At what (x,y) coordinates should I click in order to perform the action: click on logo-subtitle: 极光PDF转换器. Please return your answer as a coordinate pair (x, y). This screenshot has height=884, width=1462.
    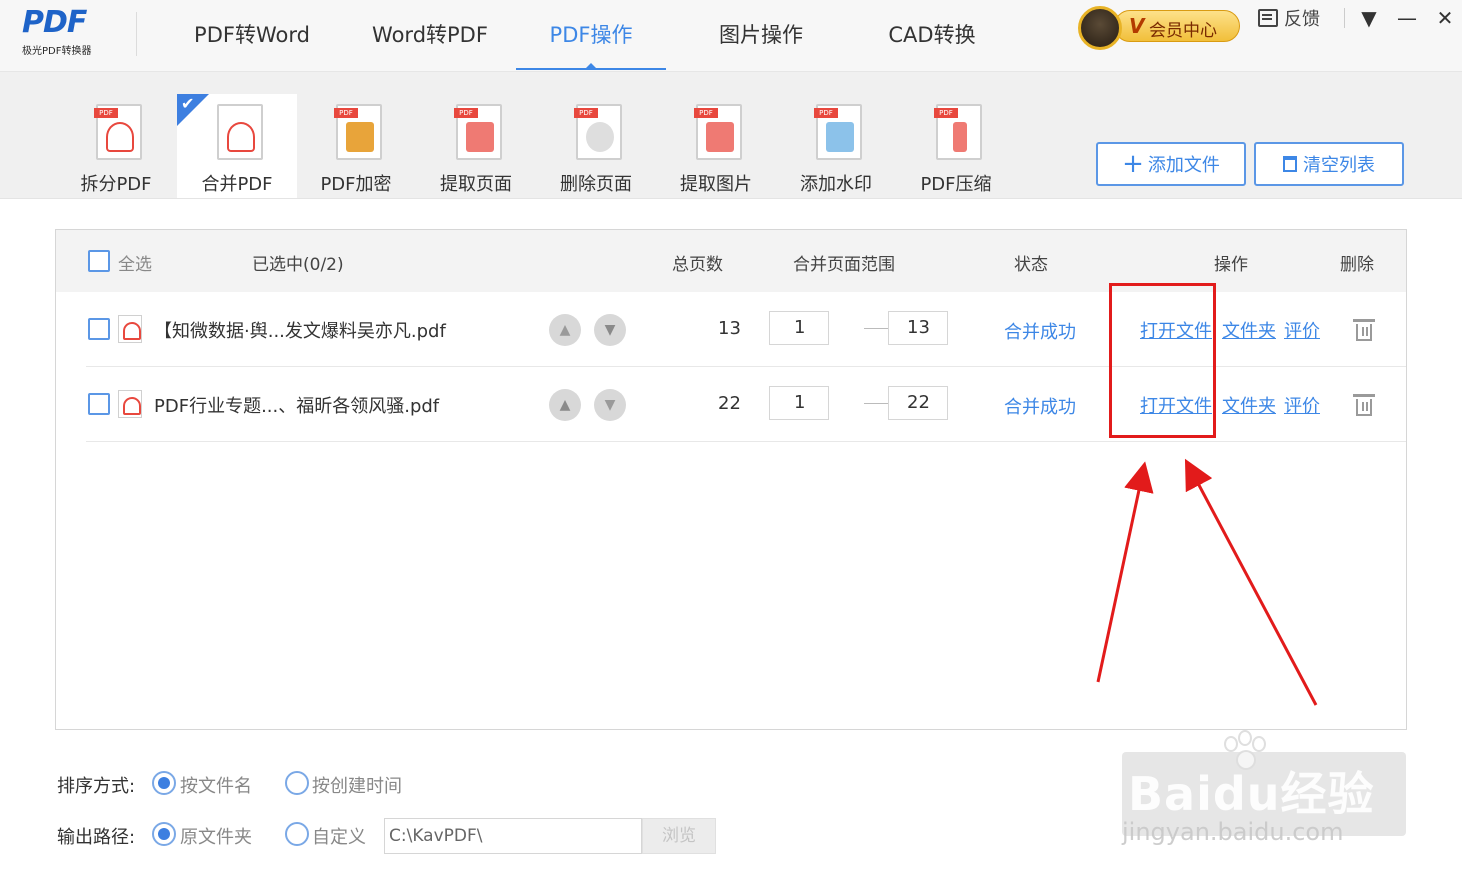
    Looking at the image, I should click on (57, 51).